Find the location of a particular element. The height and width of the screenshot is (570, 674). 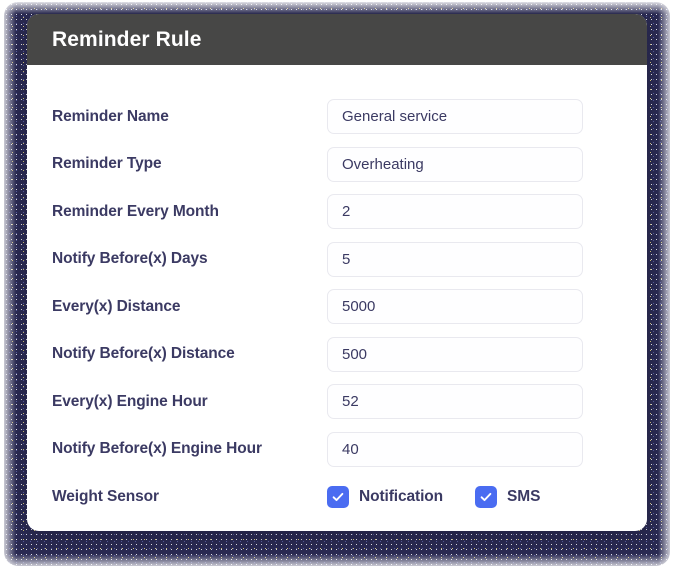

checkbox-sms-box is located at coordinates (486, 496).